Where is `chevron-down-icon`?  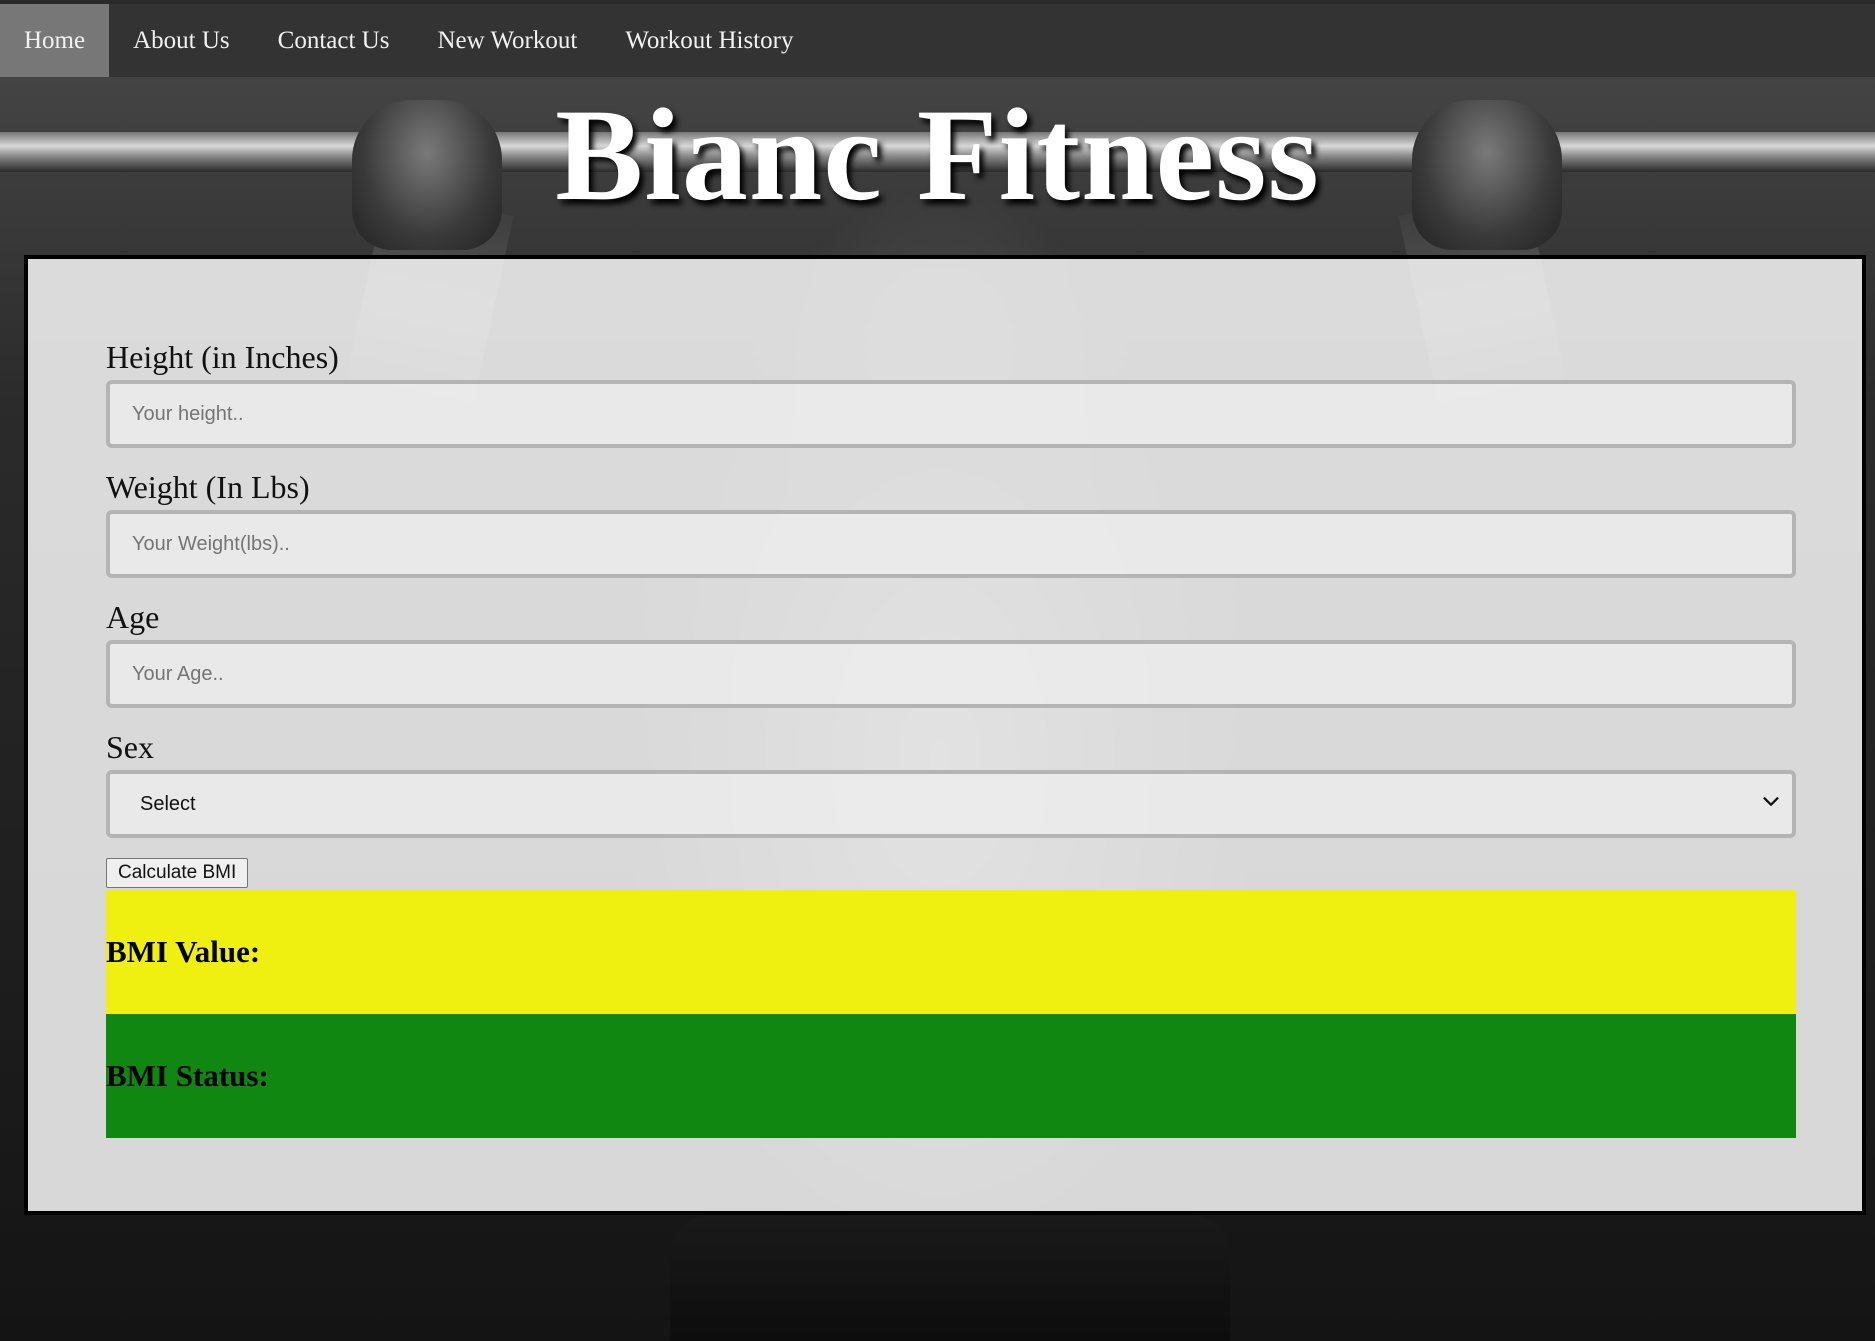
chevron-down-icon is located at coordinates (1771, 801).